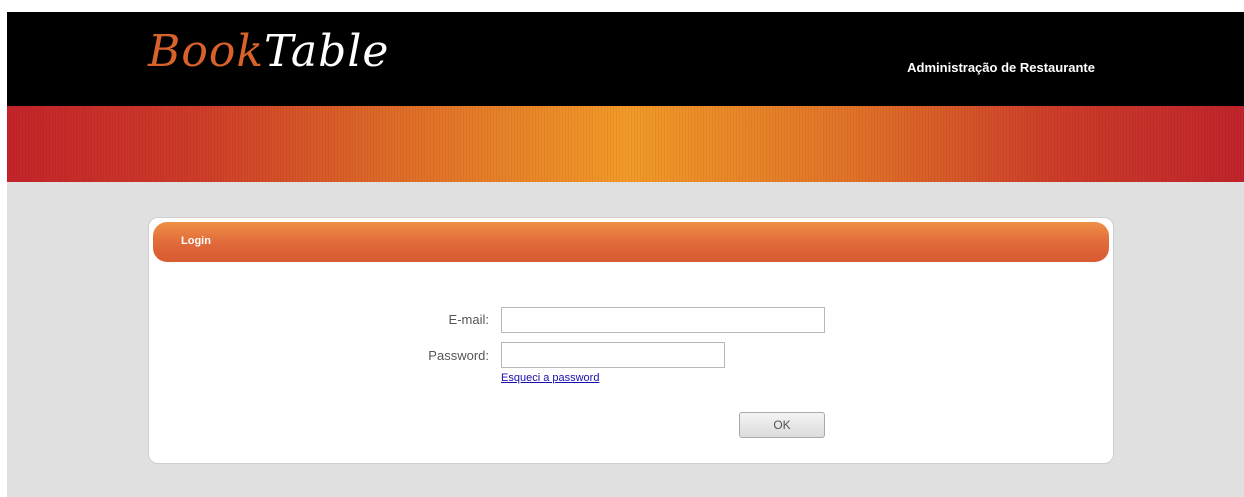 This screenshot has width=1244, height=497. I want to click on forgot-password-link: Esqueci a password, so click(550, 378).